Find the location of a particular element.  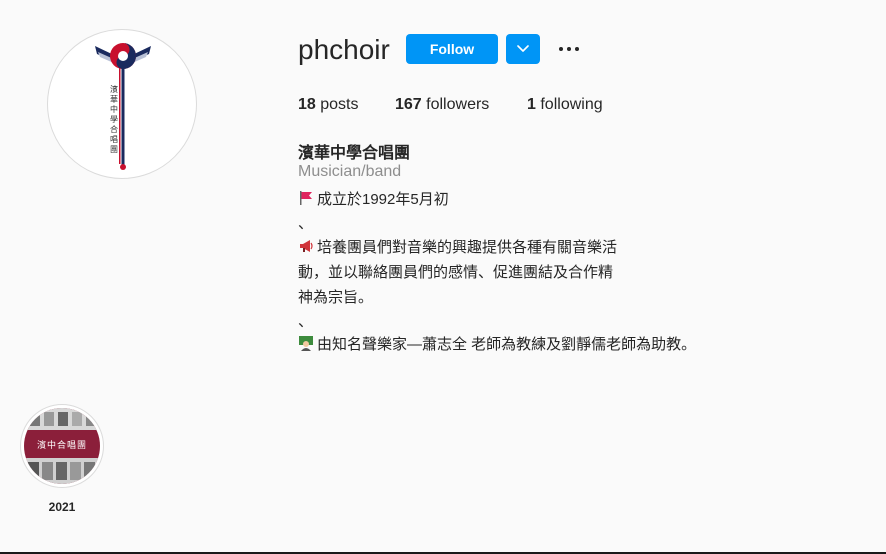

choir-logo-icon: 濱 華 中 學 合 唱 團 is located at coordinates (123, 106).